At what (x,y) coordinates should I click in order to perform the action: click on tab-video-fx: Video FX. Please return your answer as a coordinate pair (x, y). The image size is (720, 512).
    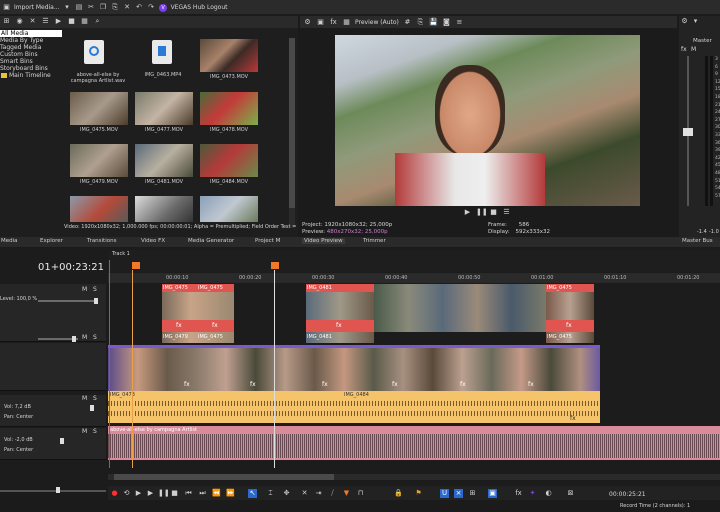
    Looking at the image, I should click on (153, 241).